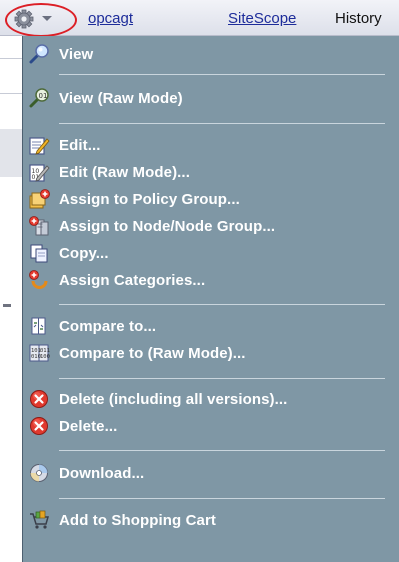 The height and width of the screenshot is (562, 399). I want to click on menu-item-label: View, so click(76, 54).